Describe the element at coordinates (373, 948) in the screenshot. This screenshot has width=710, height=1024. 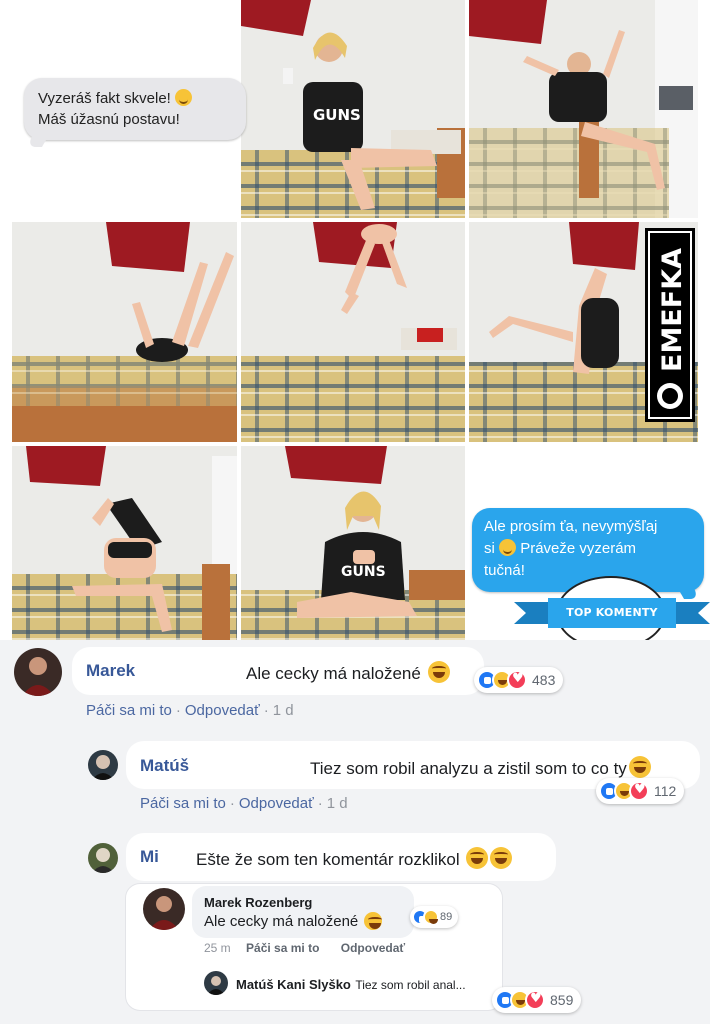
I see `nested-reply-link: Odpovedať` at that location.